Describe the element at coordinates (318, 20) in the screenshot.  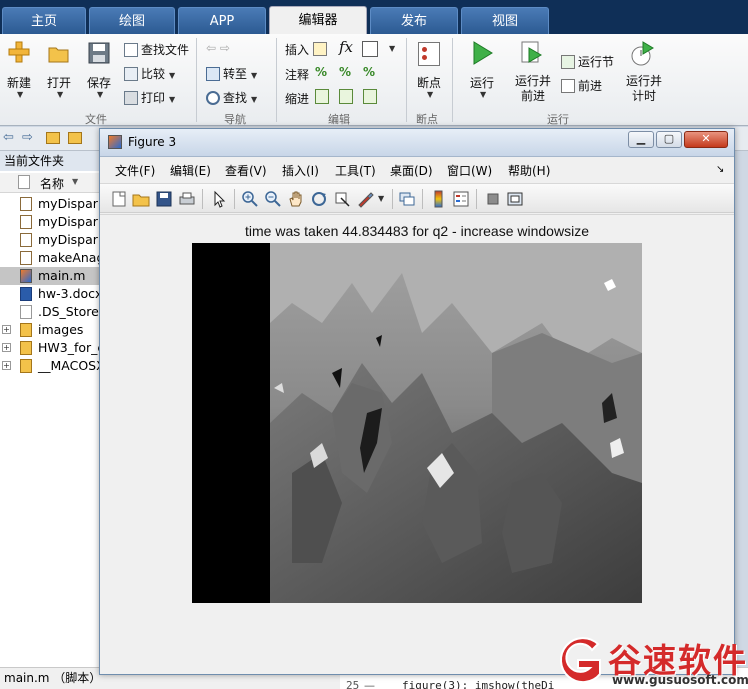
I see `tab-editor: 编辑器` at that location.